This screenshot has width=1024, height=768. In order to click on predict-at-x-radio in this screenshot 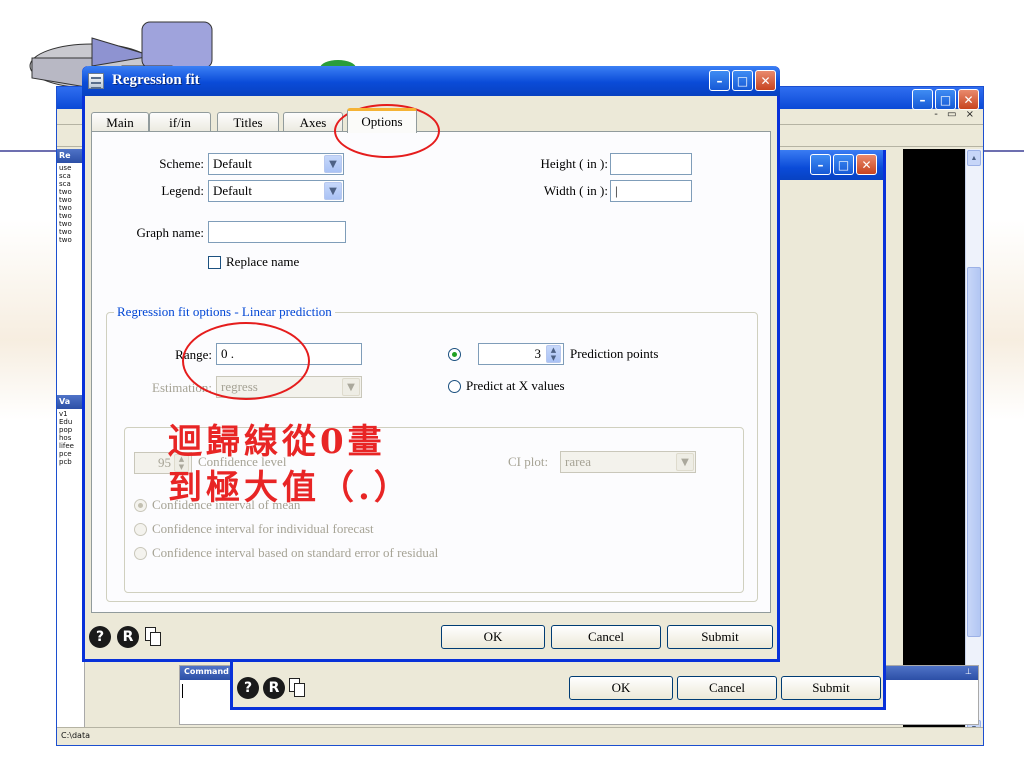, I will do `click(454, 386)`.